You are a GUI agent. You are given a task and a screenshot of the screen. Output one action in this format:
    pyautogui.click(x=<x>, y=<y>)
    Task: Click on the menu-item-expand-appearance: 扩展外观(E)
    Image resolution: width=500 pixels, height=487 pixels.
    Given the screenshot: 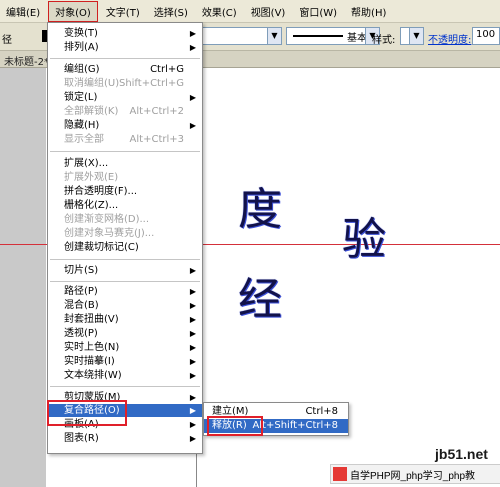 What is the action you would take?
    pyautogui.click(x=91, y=177)
    